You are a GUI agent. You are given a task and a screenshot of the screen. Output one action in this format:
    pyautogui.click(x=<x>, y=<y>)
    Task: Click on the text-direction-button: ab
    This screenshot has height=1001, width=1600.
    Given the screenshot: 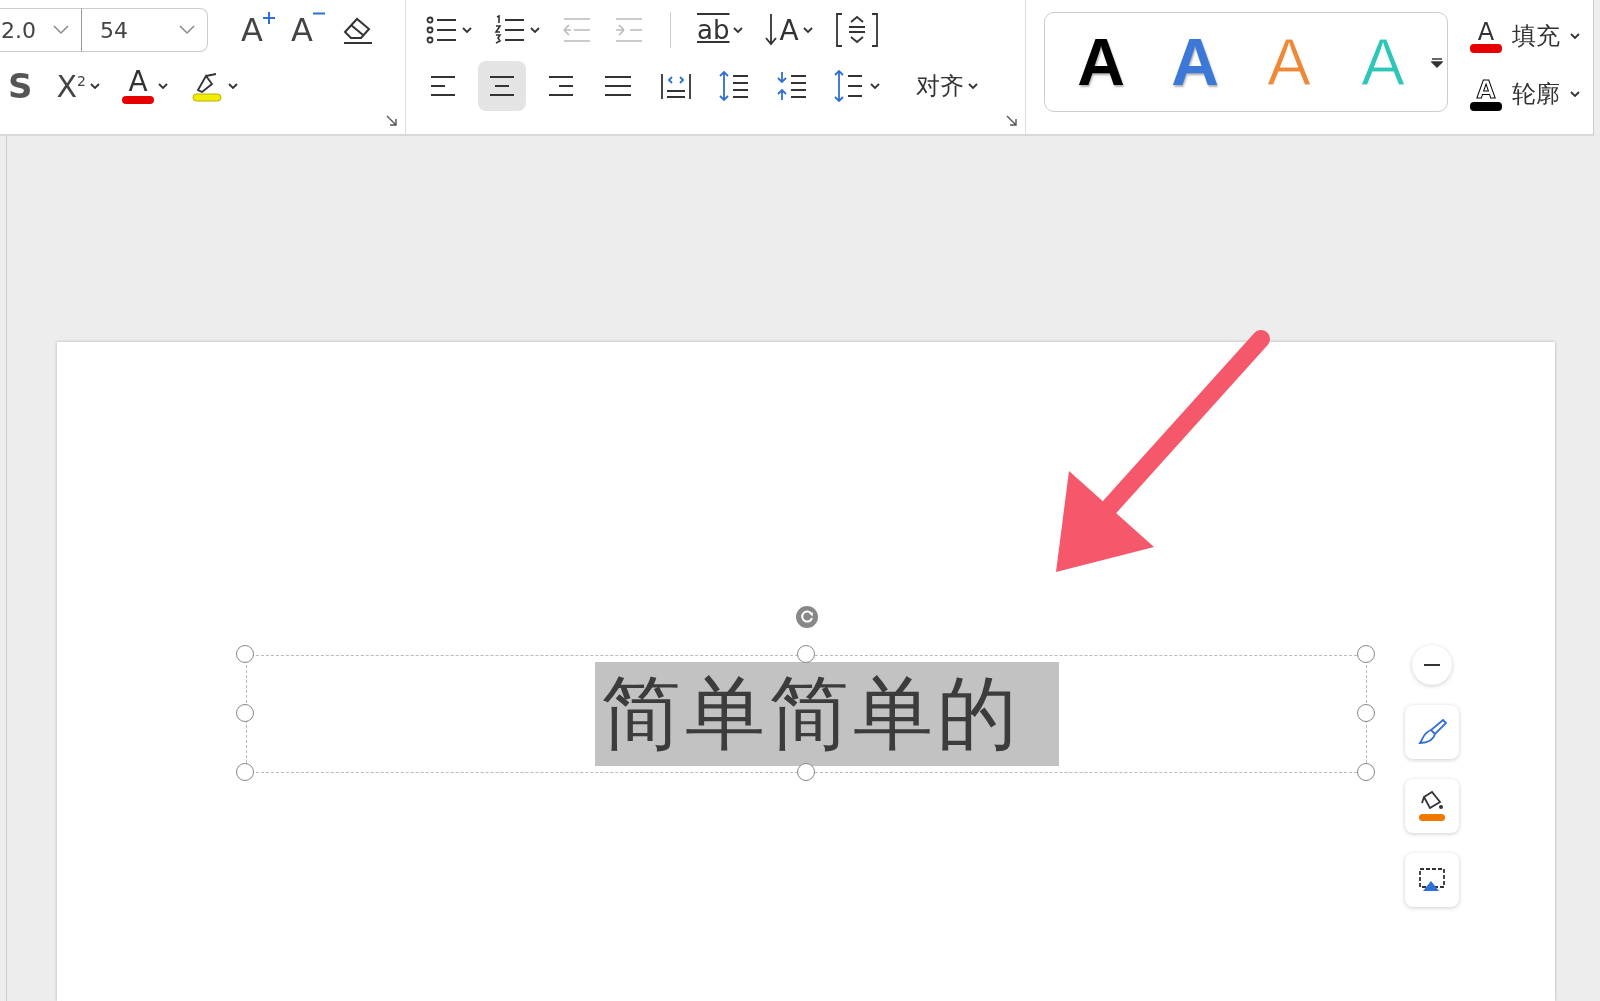 What is the action you would take?
    pyautogui.click(x=720, y=30)
    